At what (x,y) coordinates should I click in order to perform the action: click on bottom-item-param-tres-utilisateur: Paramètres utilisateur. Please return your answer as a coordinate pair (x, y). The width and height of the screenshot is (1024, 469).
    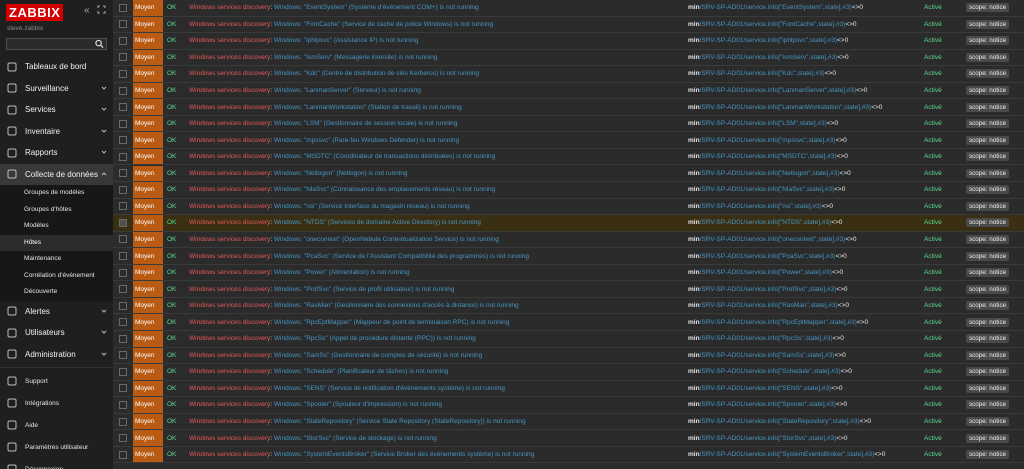
    Looking at the image, I should click on (56, 447).